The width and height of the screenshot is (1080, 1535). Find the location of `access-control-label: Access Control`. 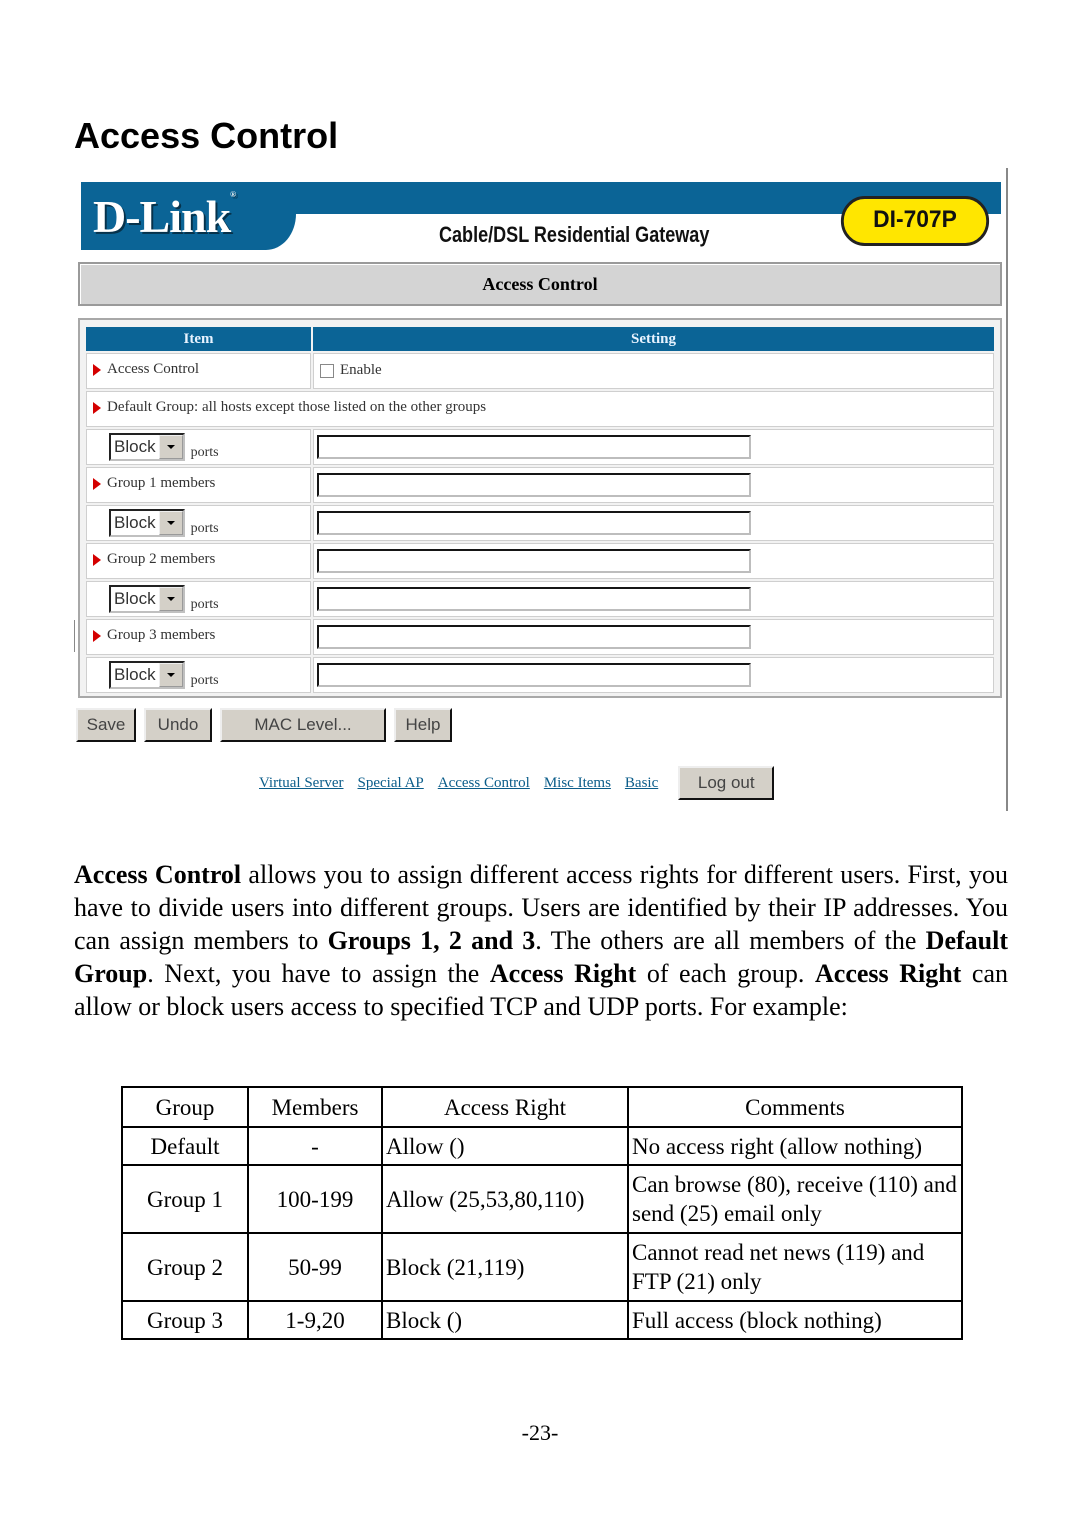

access-control-label: Access Control is located at coordinates (153, 369).